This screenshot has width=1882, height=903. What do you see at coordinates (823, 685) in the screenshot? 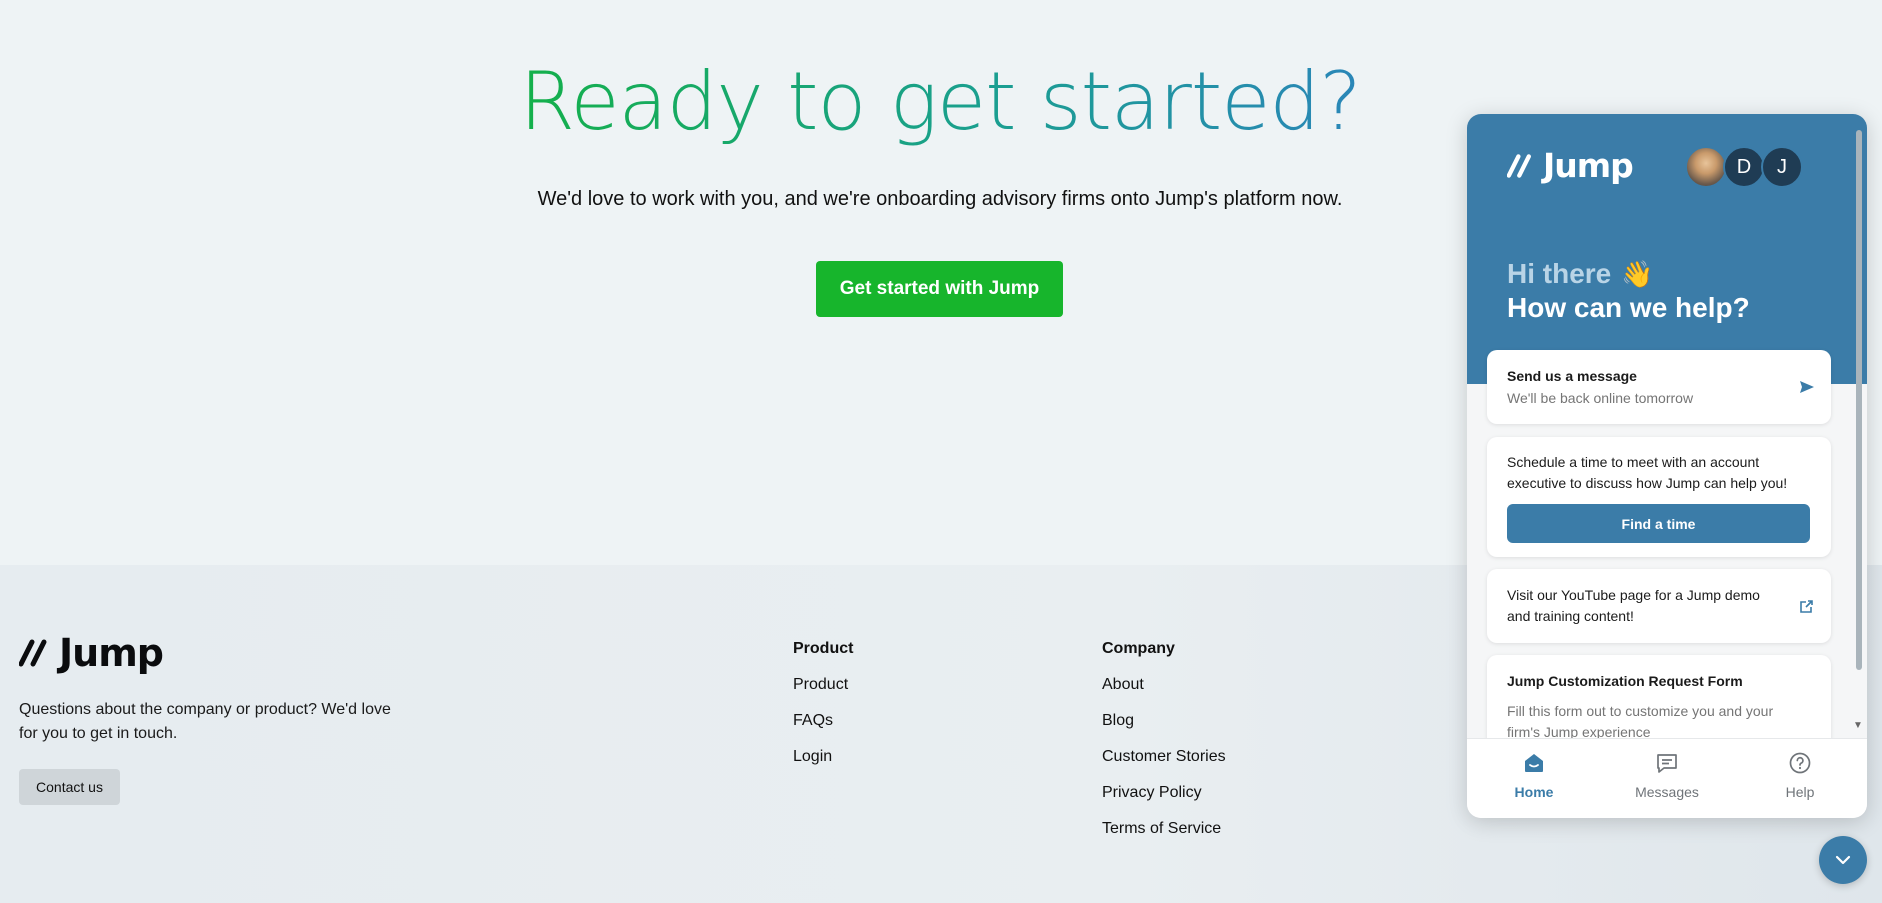
I see `footer-link-product: Product` at bounding box center [823, 685].